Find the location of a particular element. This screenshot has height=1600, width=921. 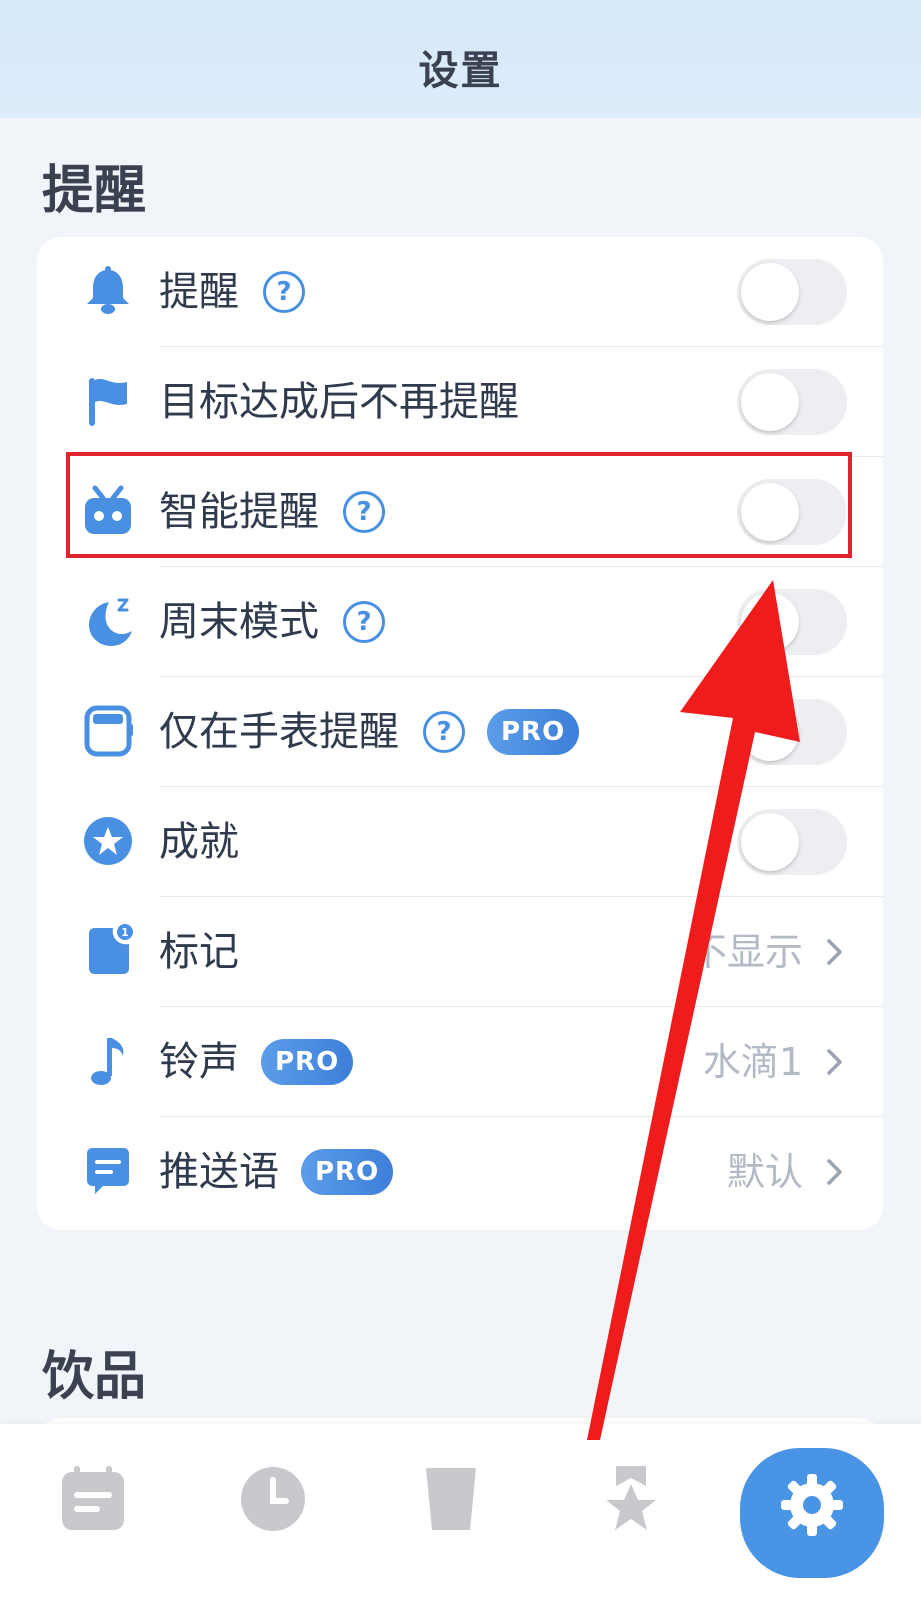

music-note-icon is located at coordinates (107, 1061).